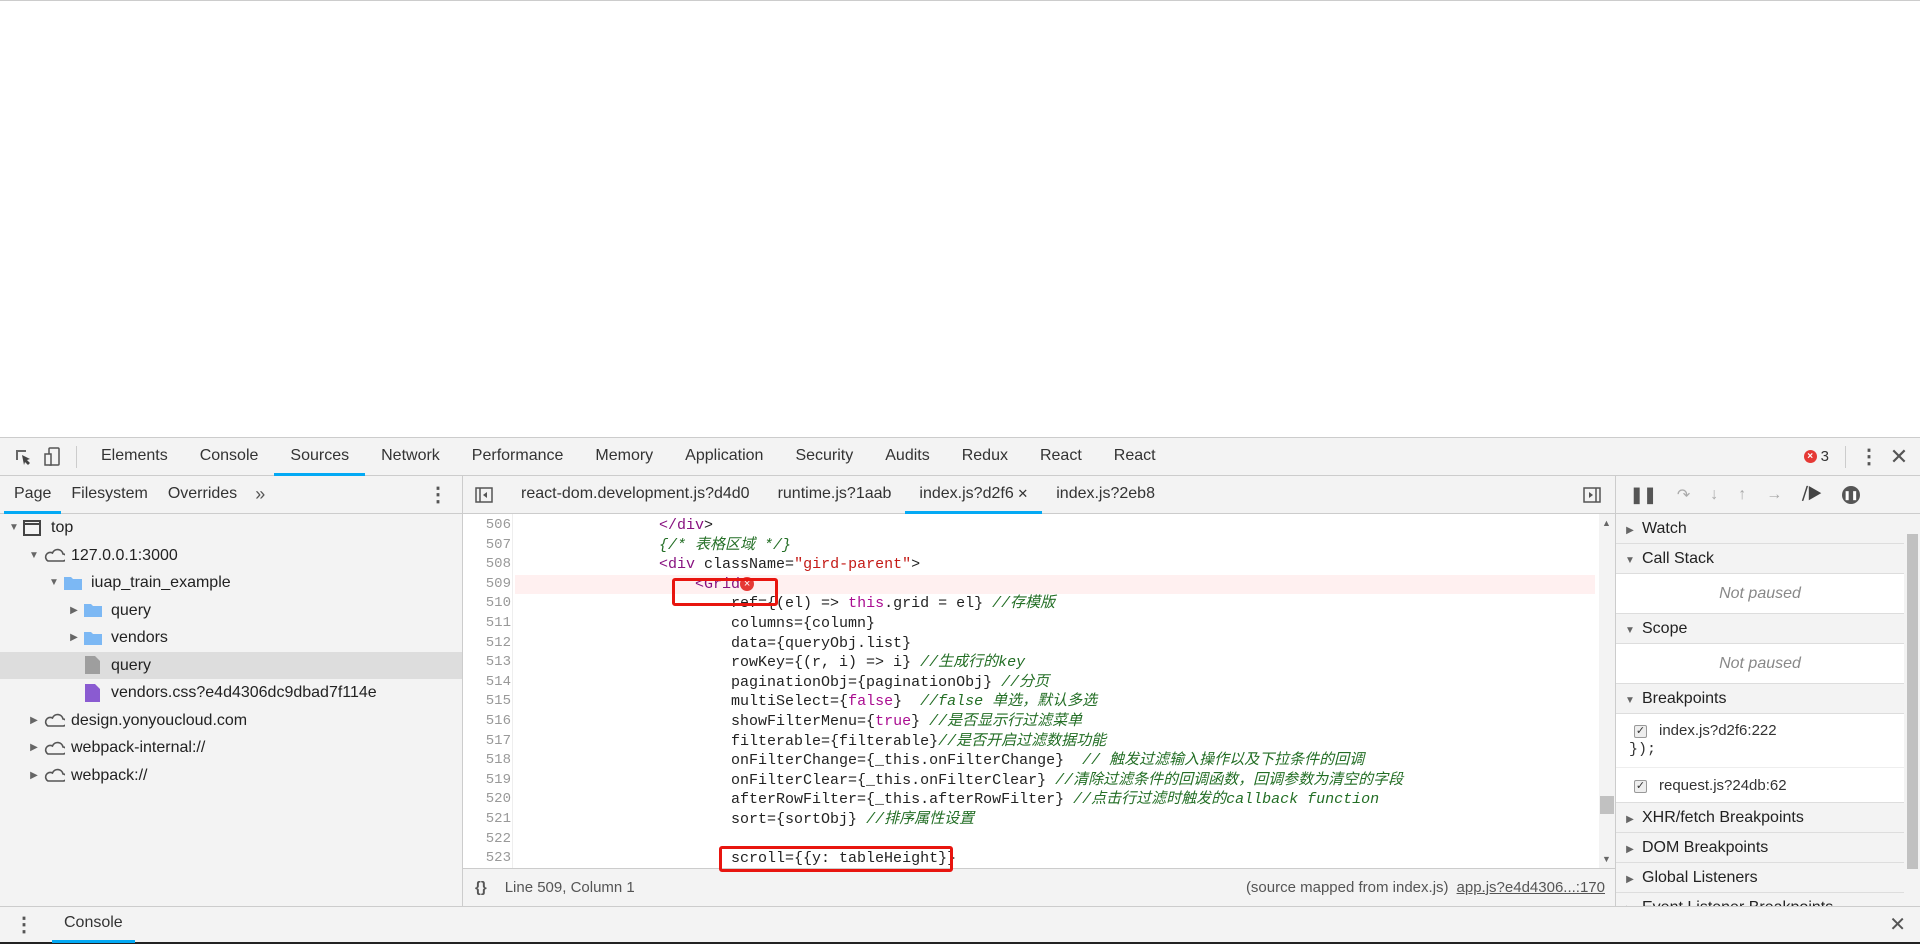  Describe the element at coordinates (487, 585) in the screenshot. I see `line-number: 509` at that location.